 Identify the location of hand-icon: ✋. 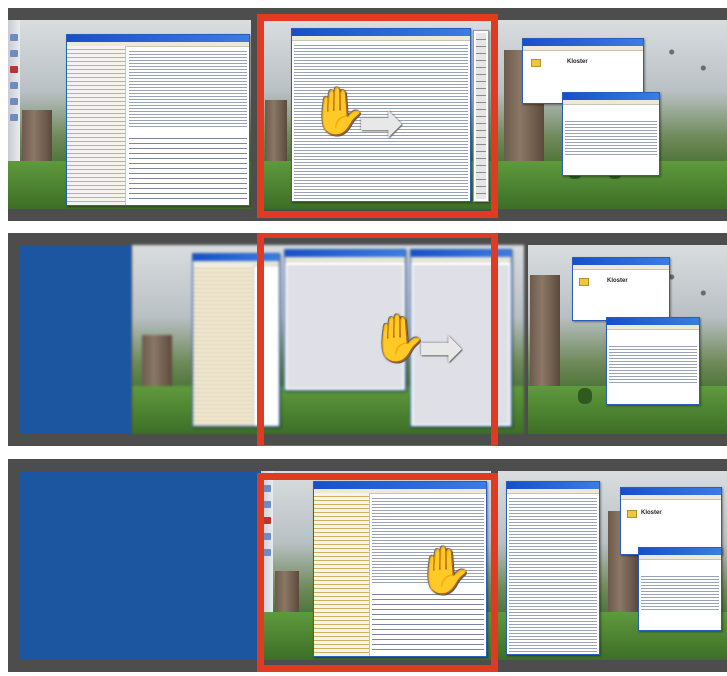
(445, 570).